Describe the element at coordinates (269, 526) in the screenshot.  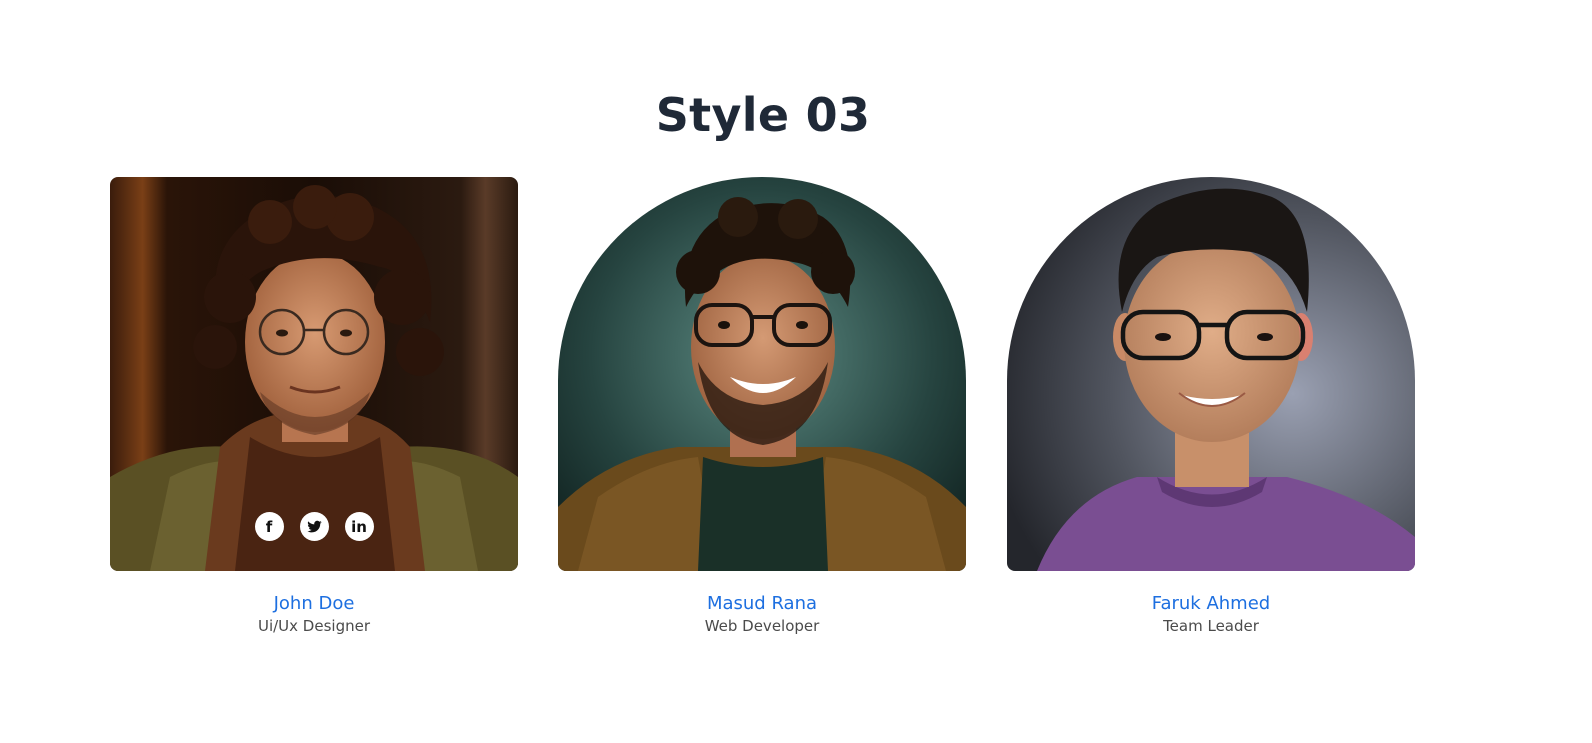
I see `facebook-icon: f` at that location.